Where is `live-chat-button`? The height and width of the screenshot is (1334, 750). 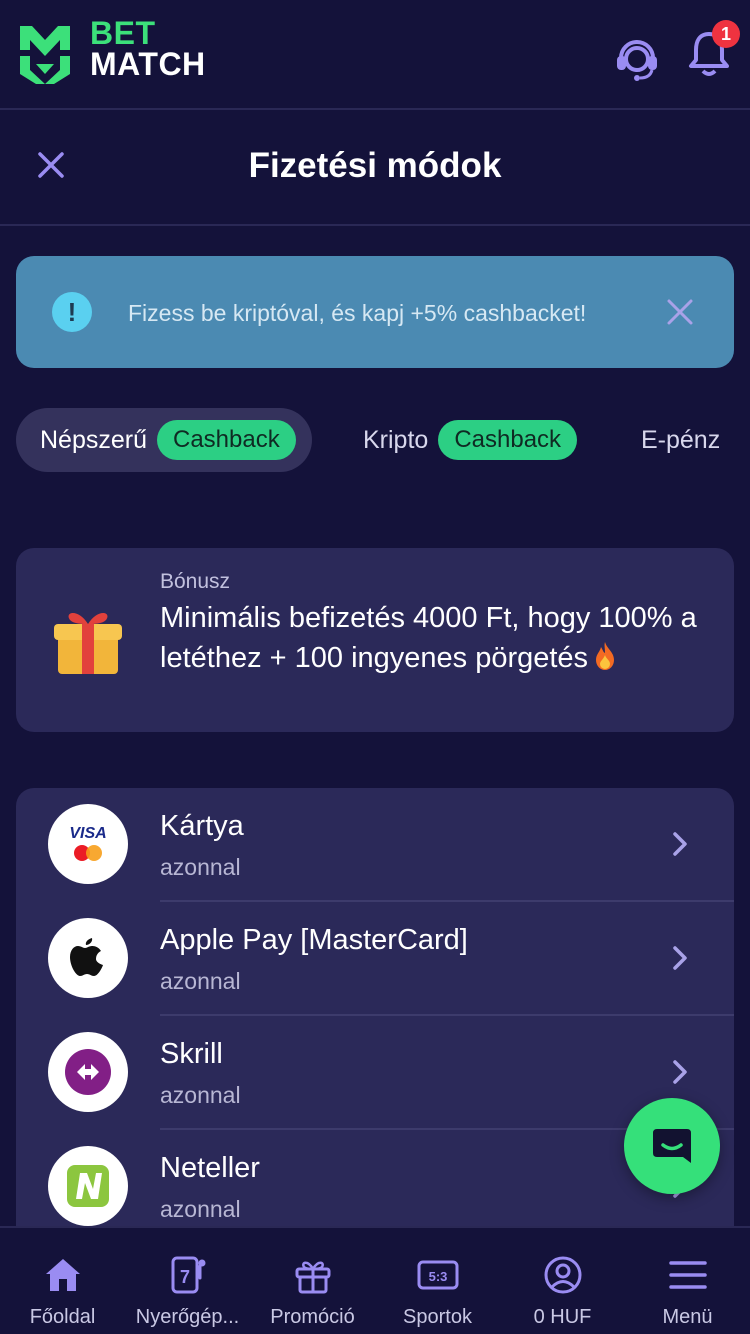
live-chat-button is located at coordinates (672, 1146).